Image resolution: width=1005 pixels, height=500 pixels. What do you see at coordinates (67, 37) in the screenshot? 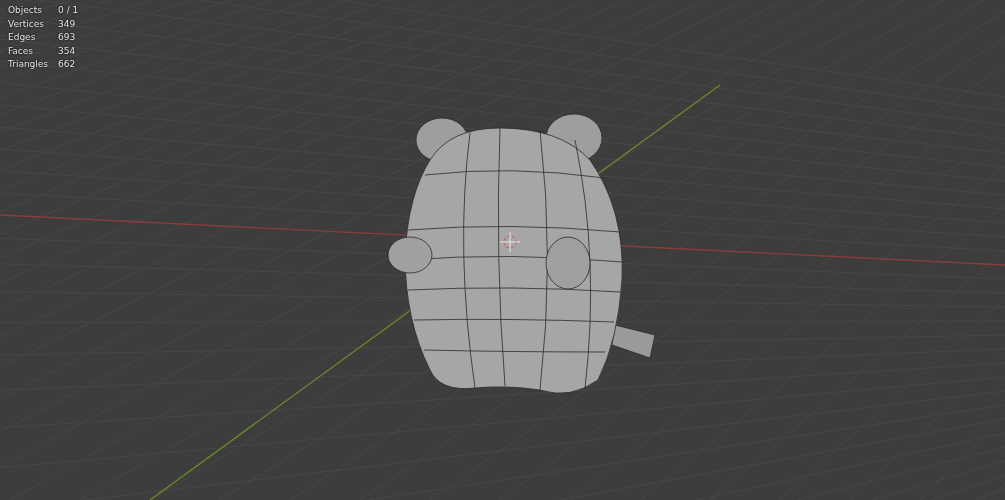
I see `stat-value: 693` at bounding box center [67, 37].